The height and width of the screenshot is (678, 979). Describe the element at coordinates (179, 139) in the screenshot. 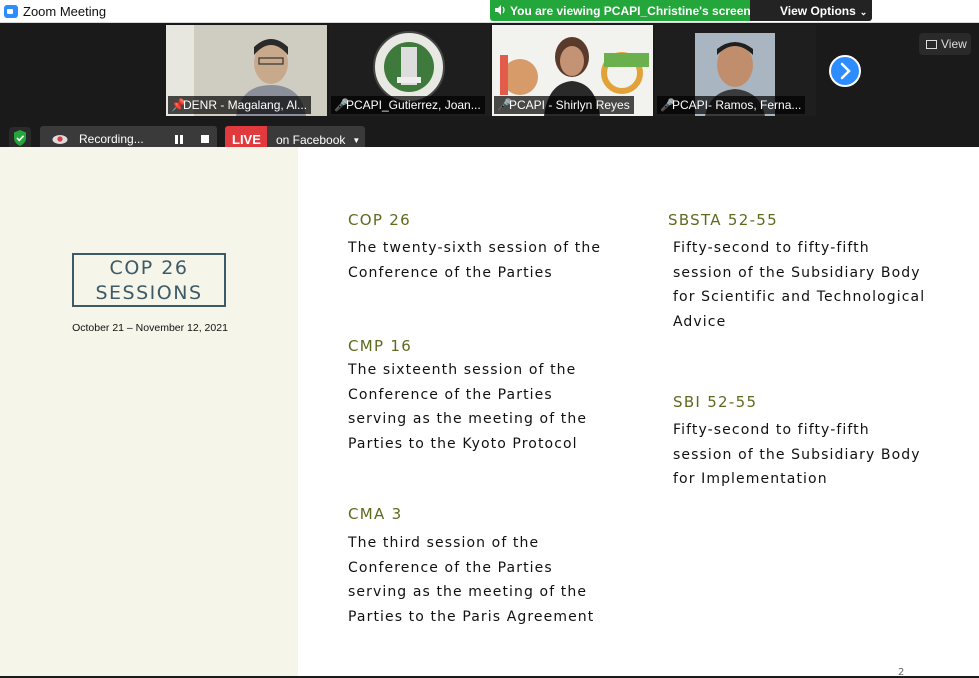

I see `pause-recording-button` at that location.